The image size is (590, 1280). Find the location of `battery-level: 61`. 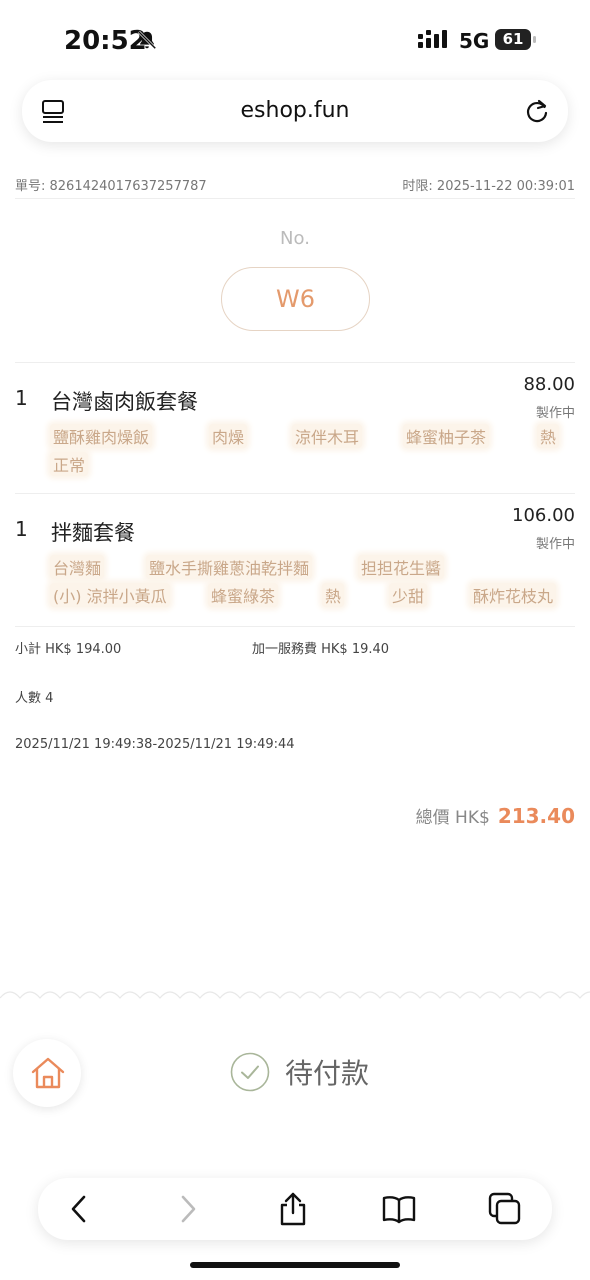

battery-level: 61 is located at coordinates (513, 39).